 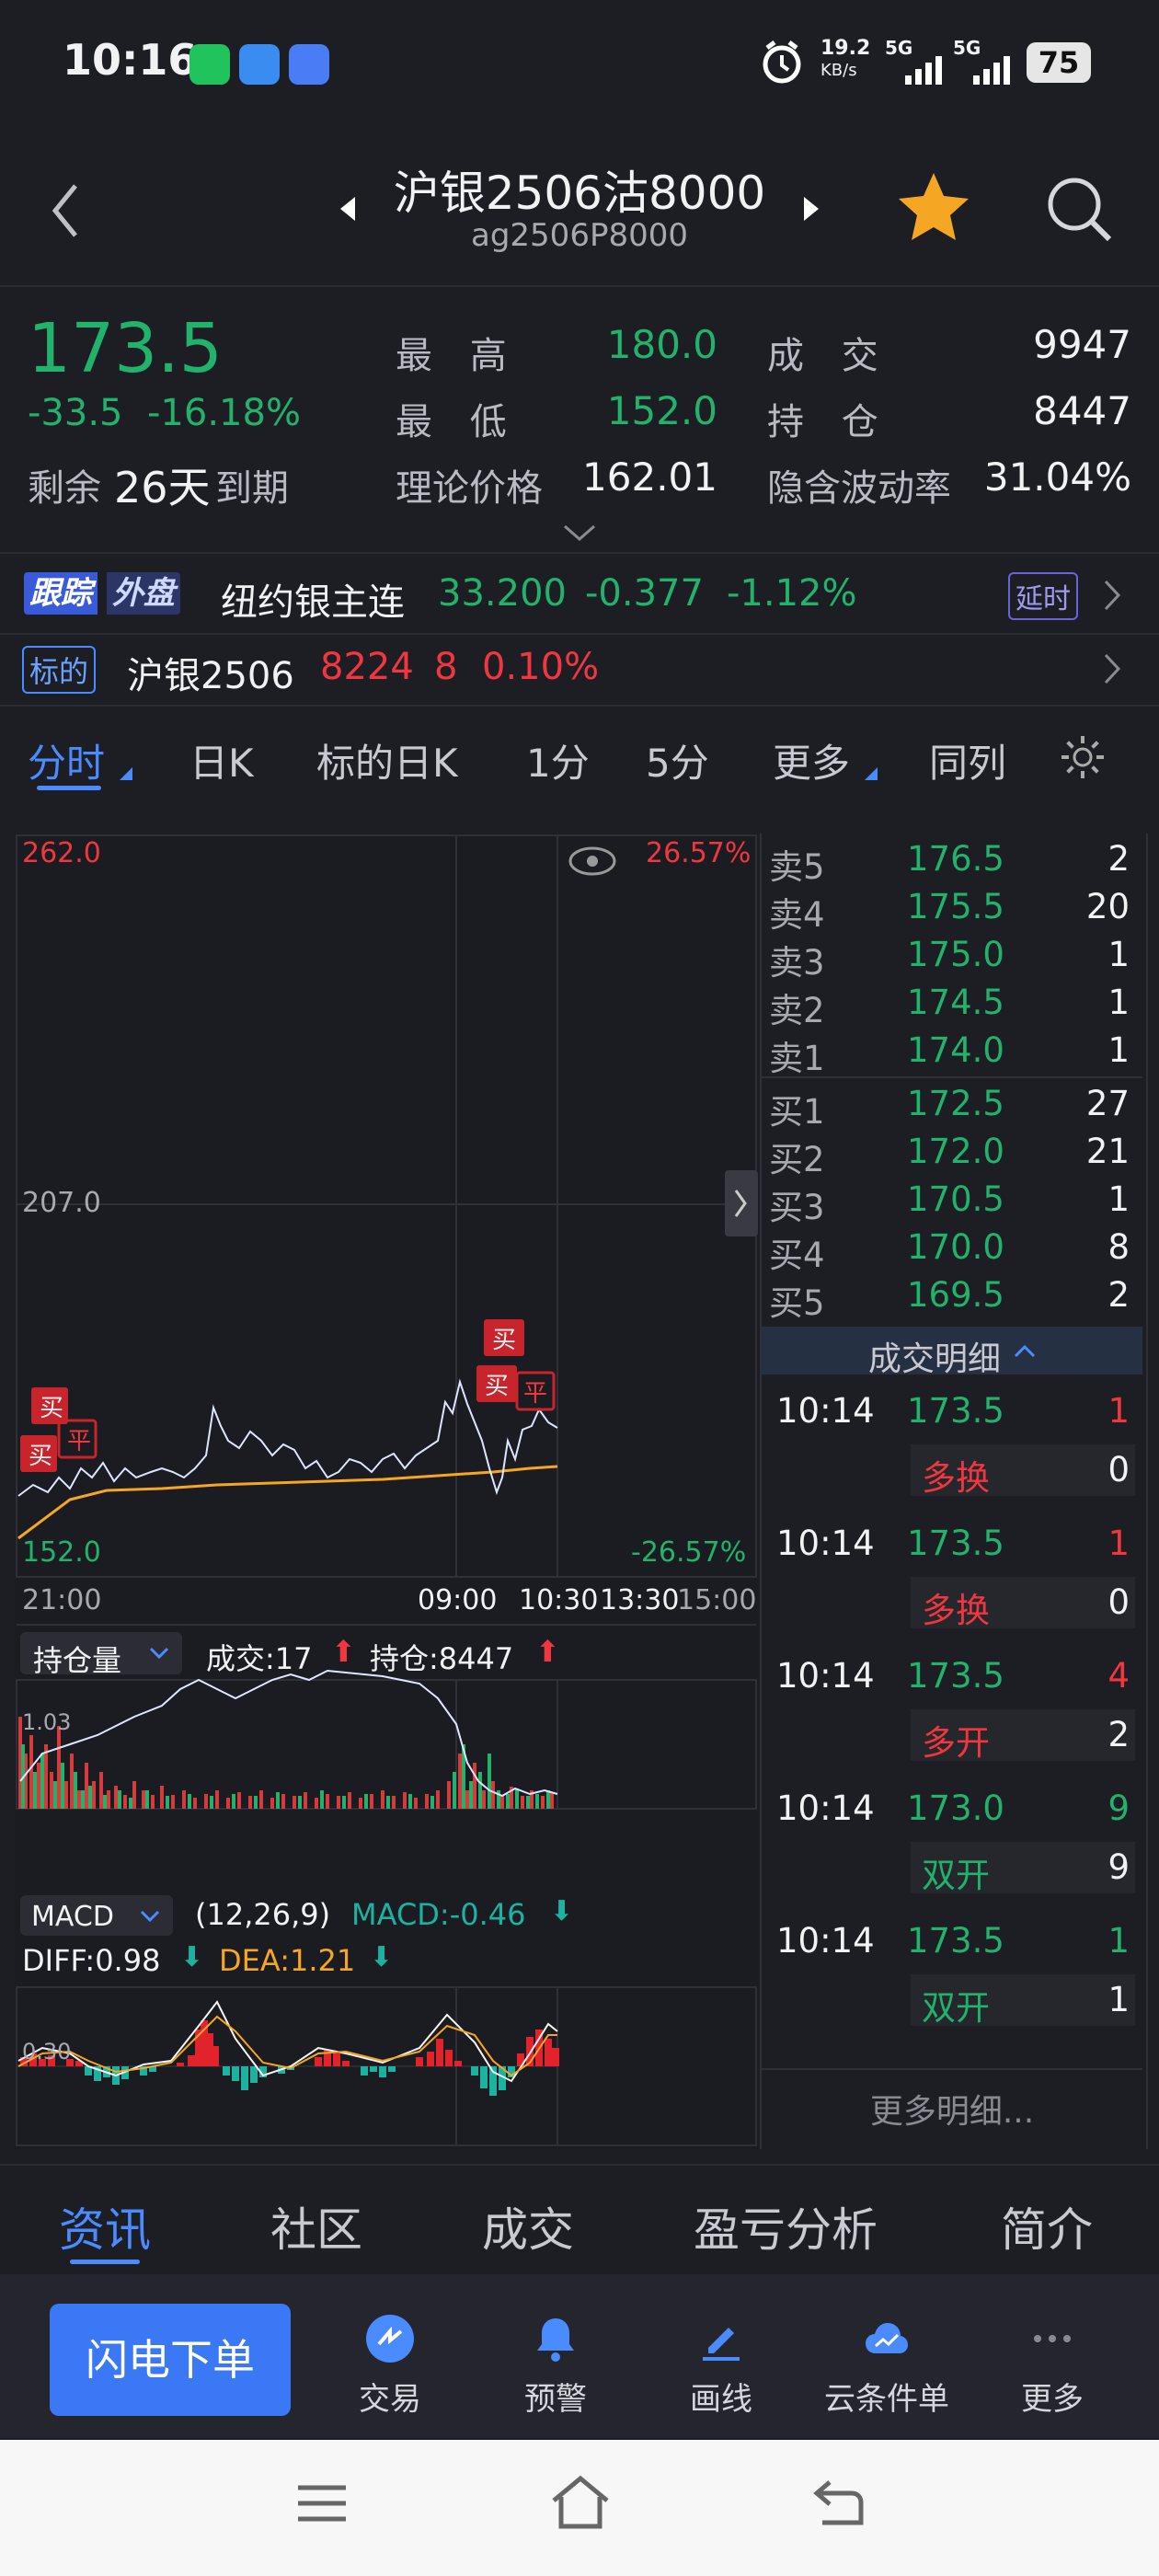 I want to click on tab-news: 资讯, so click(x=105, y=2226).